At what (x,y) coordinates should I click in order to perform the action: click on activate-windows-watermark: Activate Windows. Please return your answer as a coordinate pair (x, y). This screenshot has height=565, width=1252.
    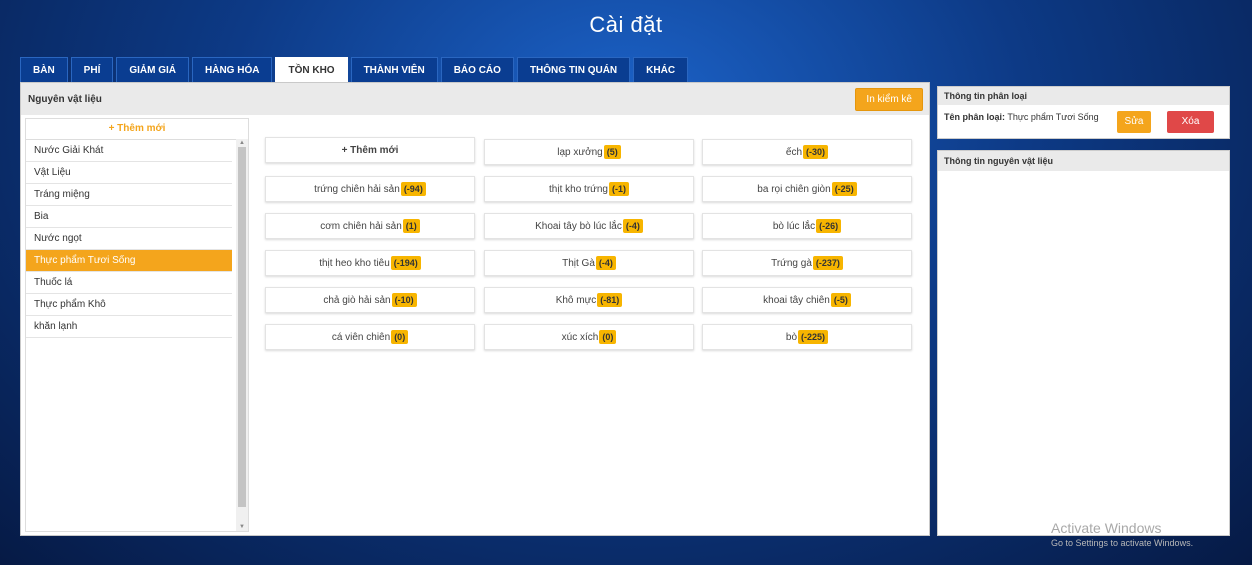
    Looking at the image, I should click on (1106, 528).